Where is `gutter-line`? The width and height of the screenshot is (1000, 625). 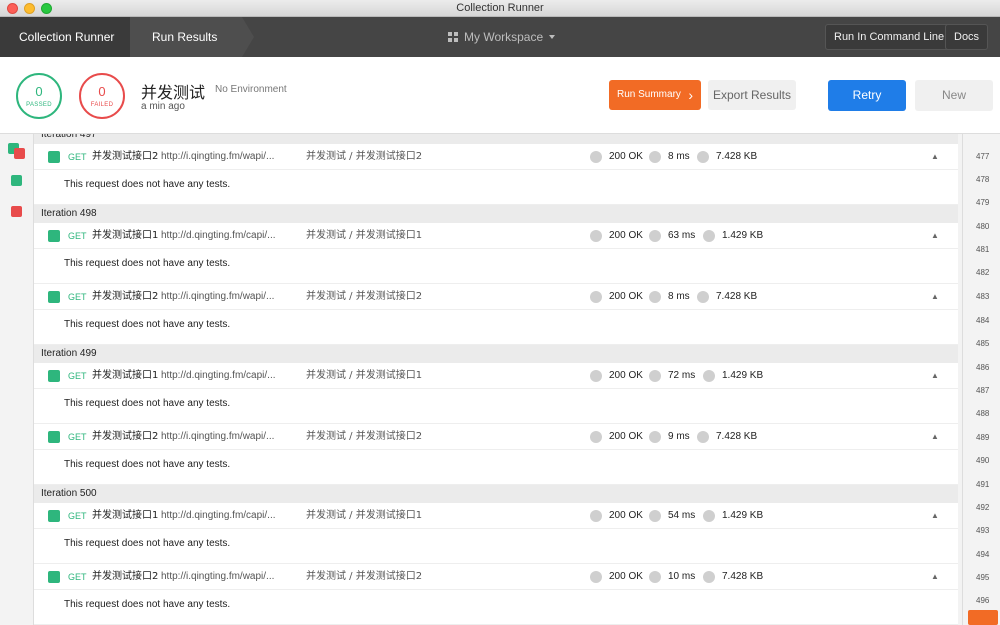 gutter-line is located at coordinates (962, 379).